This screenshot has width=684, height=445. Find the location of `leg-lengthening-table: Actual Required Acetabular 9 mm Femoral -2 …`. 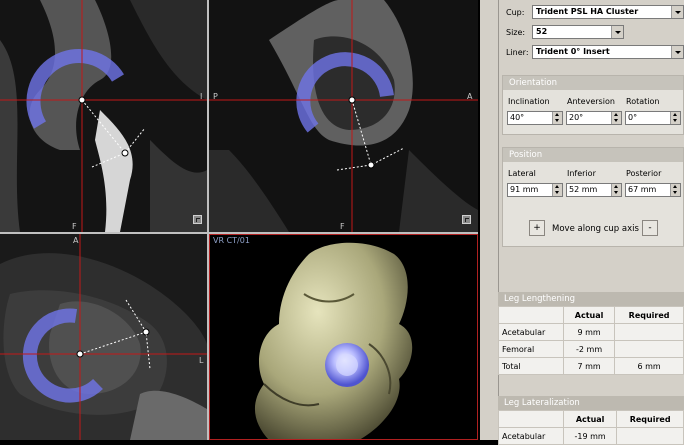

leg-lengthening-table: Actual Required Acetabular 9 mm Femoral -2 … is located at coordinates (591, 340).